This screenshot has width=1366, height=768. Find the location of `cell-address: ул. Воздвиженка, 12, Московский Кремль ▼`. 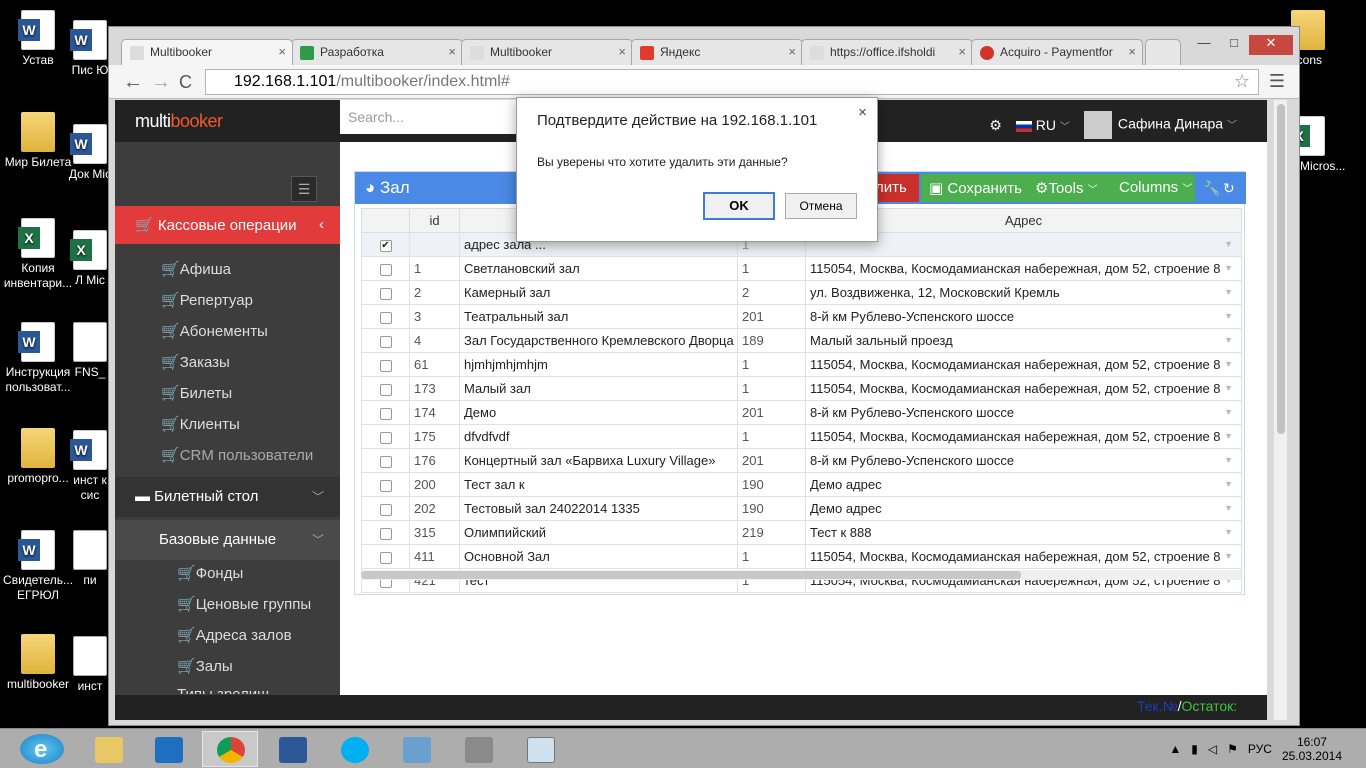

cell-address: ул. Воздвиженка, 12, Московский Кремль ▼ is located at coordinates (1023, 292).